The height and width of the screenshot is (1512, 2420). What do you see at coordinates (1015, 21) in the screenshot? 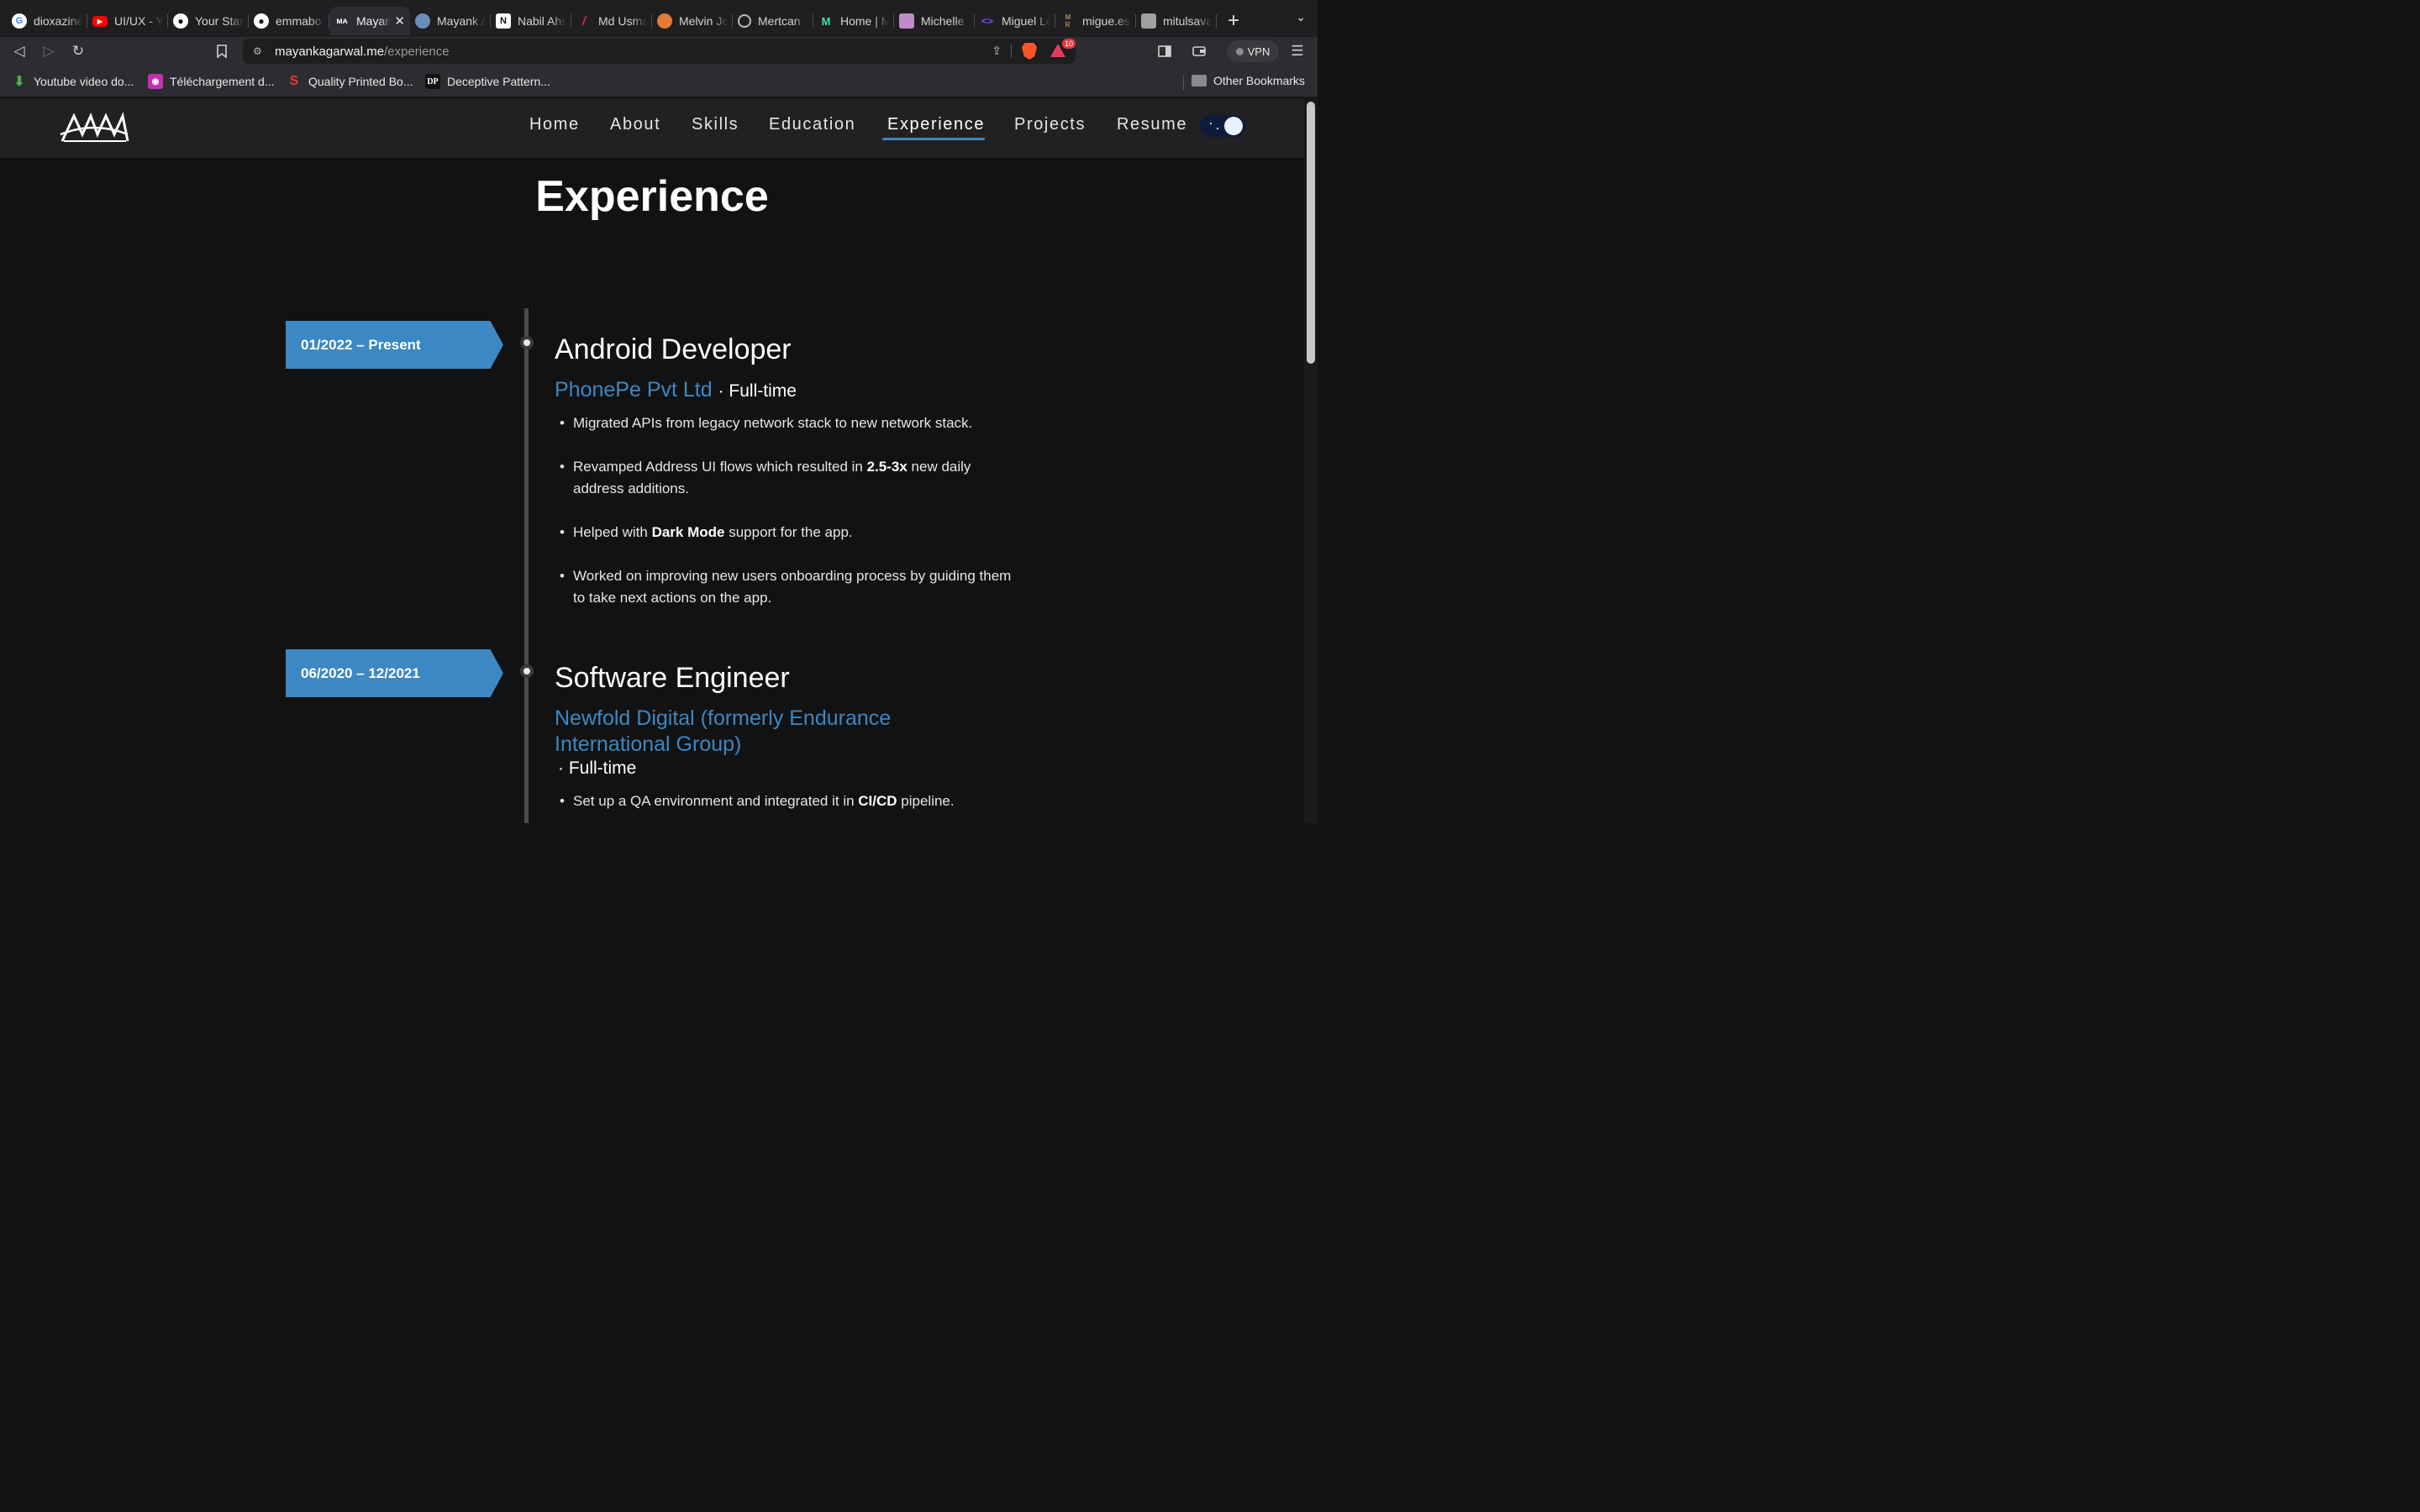
I see `browser-tab: <> Miguel Le` at bounding box center [1015, 21].